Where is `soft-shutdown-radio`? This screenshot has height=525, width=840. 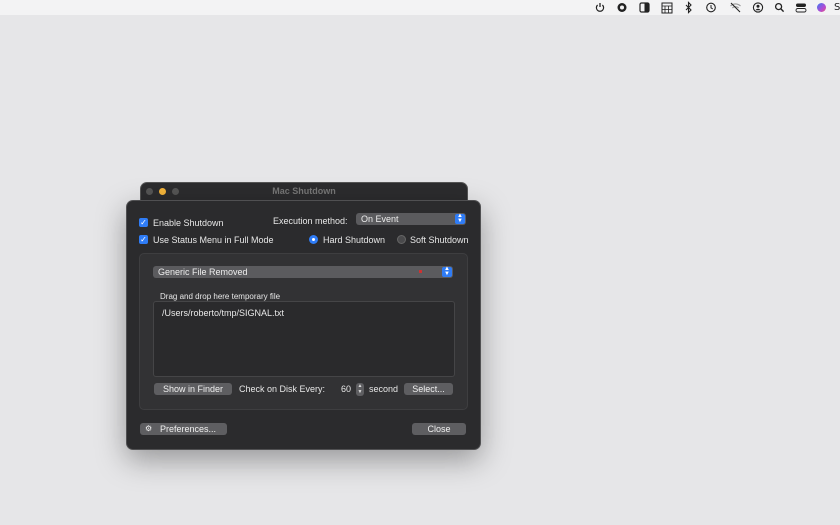 soft-shutdown-radio is located at coordinates (401, 239).